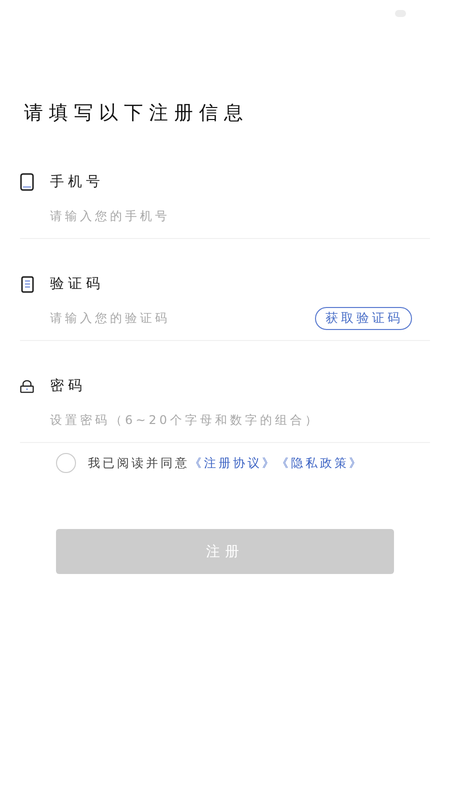  What do you see at coordinates (27, 386) in the screenshot?
I see `lock-icon` at bounding box center [27, 386].